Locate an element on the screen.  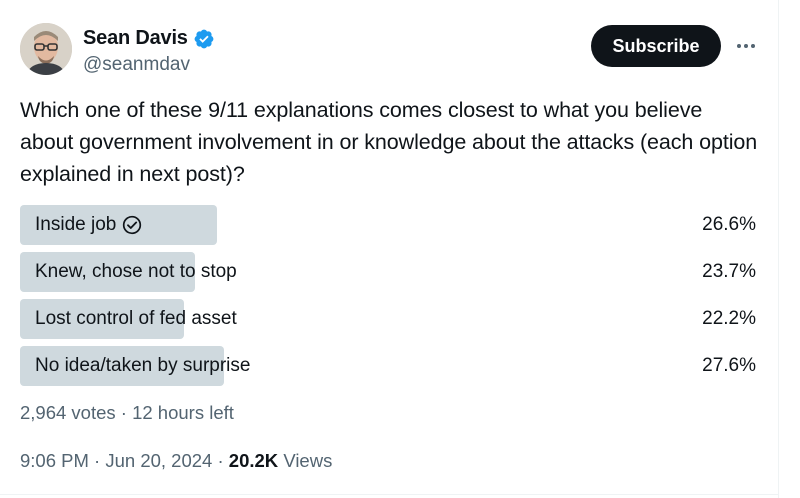
post-date: Jun 20, 2024 is located at coordinates (158, 460).